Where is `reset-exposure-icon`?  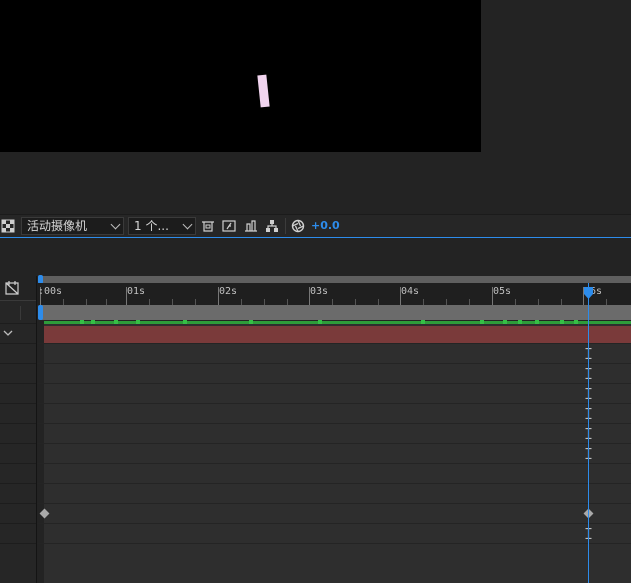 reset-exposure-icon is located at coordinates (298, 226).